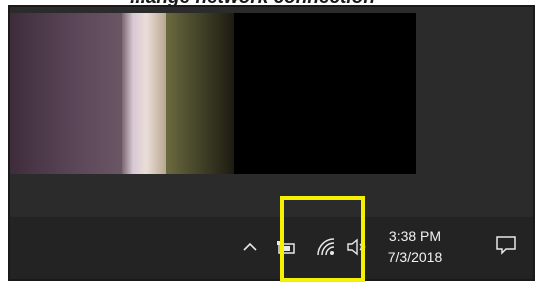 The image size is (543, 289). What do you see at coordinates (415, 257) in the screenshot?
I see `clock-date: 7/3/2018` at bounding box center [415, 257].